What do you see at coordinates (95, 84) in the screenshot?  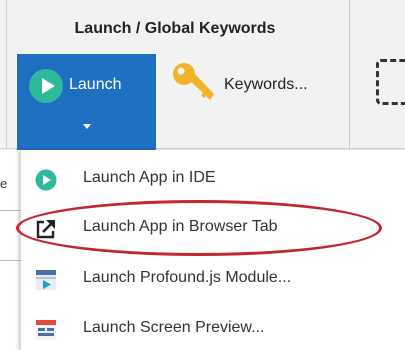 I see `launch-button-label: Launch` at bounding box center [95, 84].